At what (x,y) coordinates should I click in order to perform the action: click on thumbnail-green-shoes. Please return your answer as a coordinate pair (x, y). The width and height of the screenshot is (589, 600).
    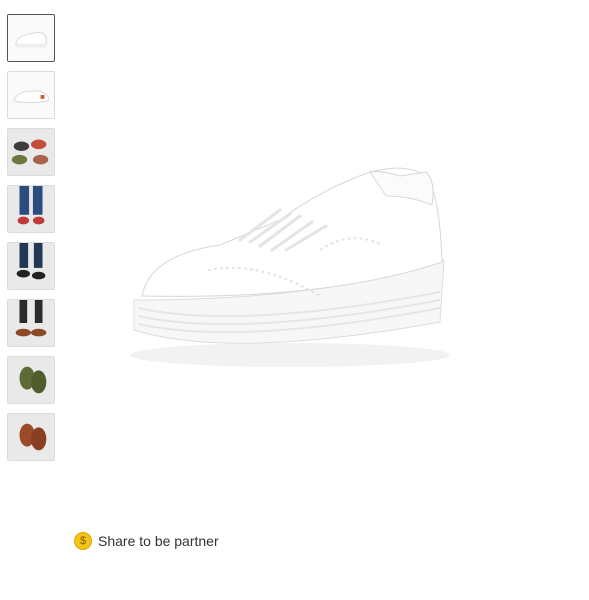
    Looking at the image, I should click on (31, 380).